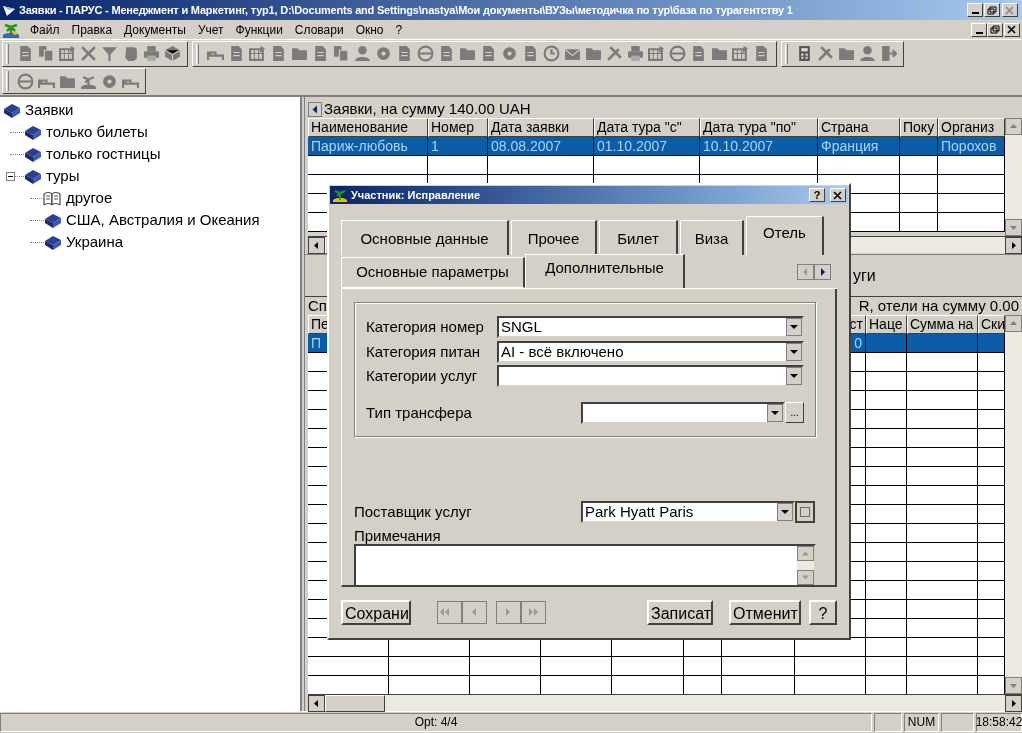 This screenshot has width=1022, height=733. What do you see at coordinates (425, 237) in the screenshot?
I see `tab: Основные данные` at bounding box center [425, 237].